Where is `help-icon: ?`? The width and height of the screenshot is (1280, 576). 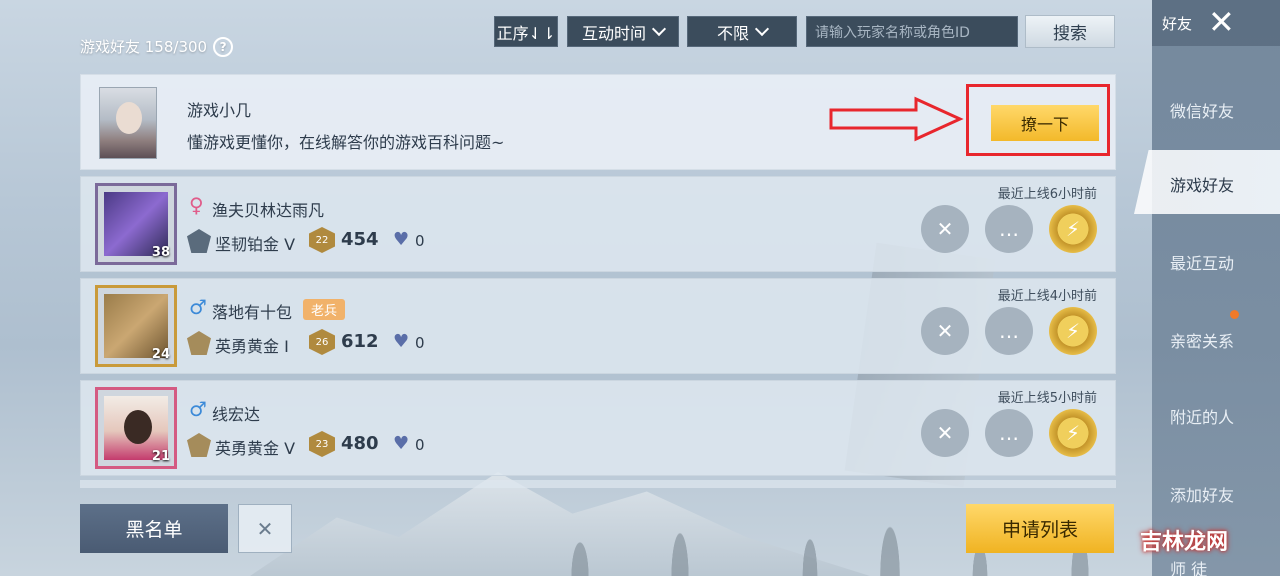
help-icon: ? is located at coordinates (223, 46).